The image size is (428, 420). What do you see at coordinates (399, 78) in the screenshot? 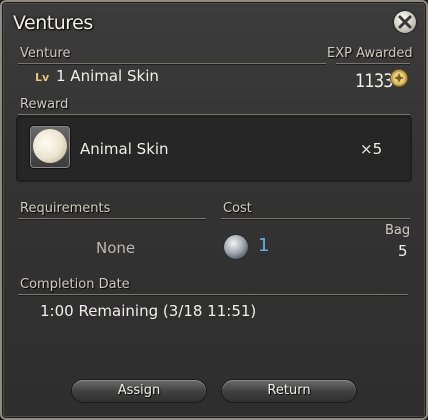
I see `exp-icon` at bounding box center [399, 78].